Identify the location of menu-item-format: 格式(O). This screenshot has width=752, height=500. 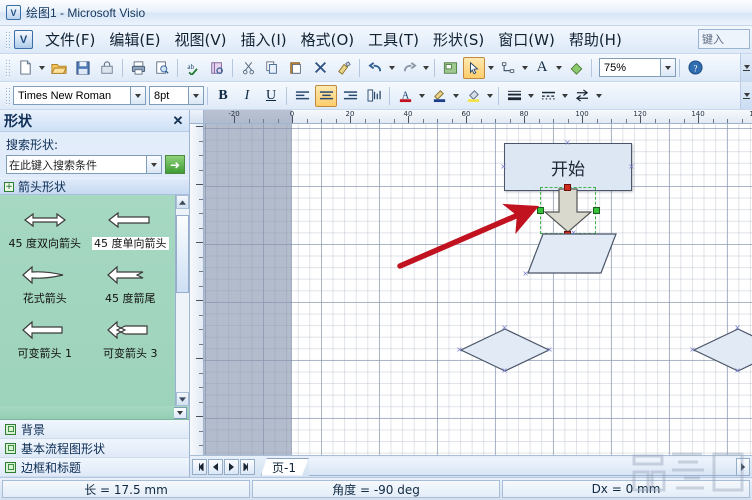
(328, 39).